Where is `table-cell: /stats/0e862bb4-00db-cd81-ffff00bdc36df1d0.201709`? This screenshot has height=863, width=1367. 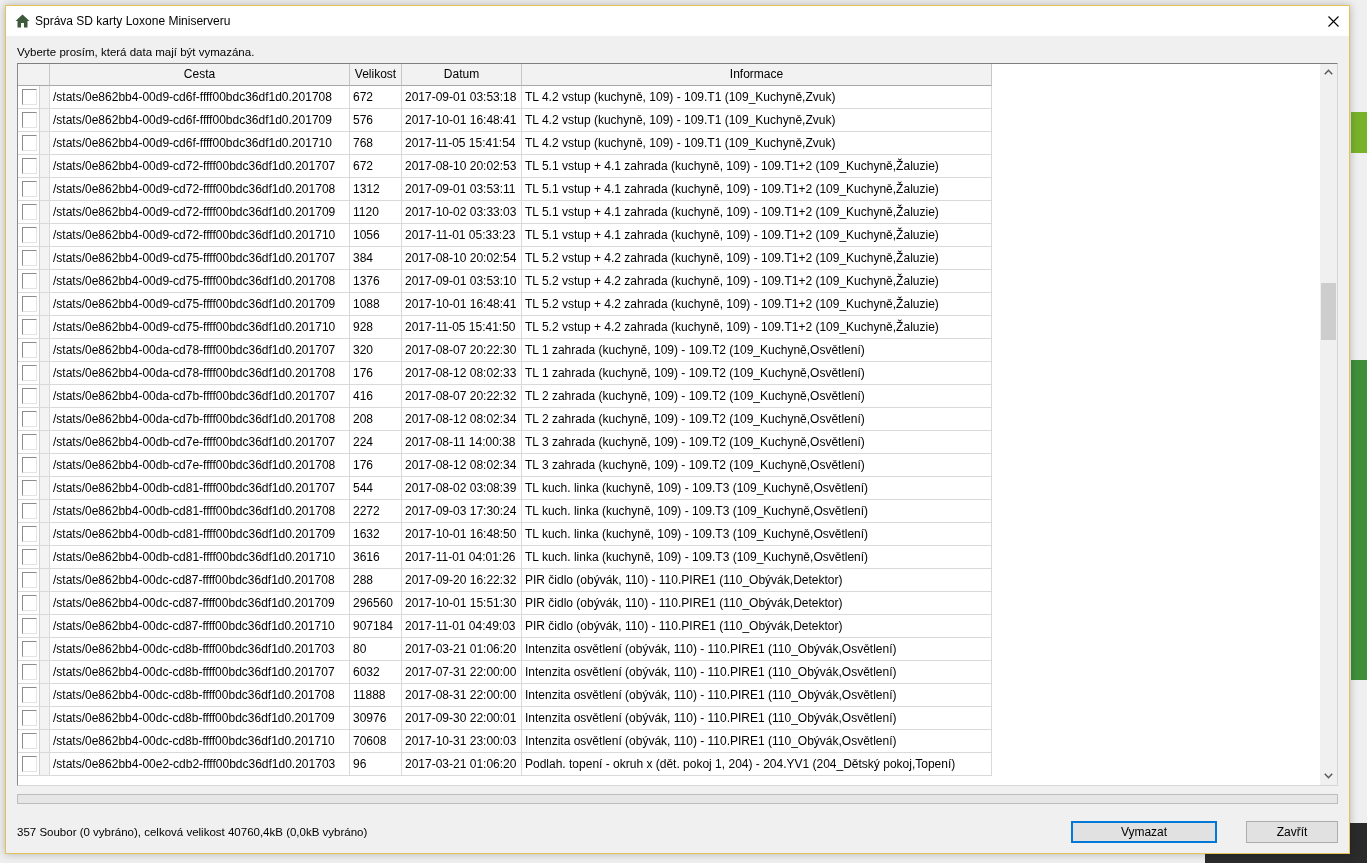 table-cell: /stats/0e862bb4-00db-cd81-ffff00bdc36df1d0.201709 is located at coordinates (200, 534).